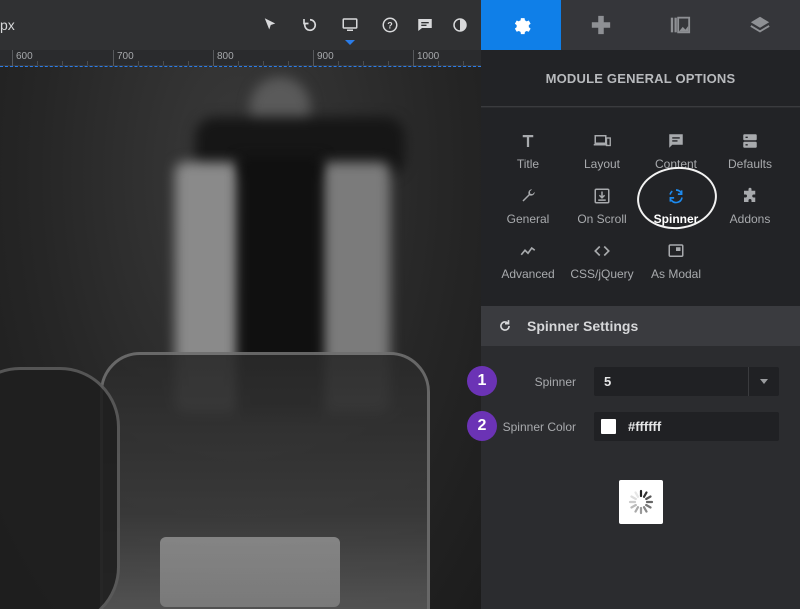 The image size is (800, 609). What do you see at coordinates (686, 426) in the screenshot?
I see `spinner-color-field: #ffffff` at bounding box center [686, 426].